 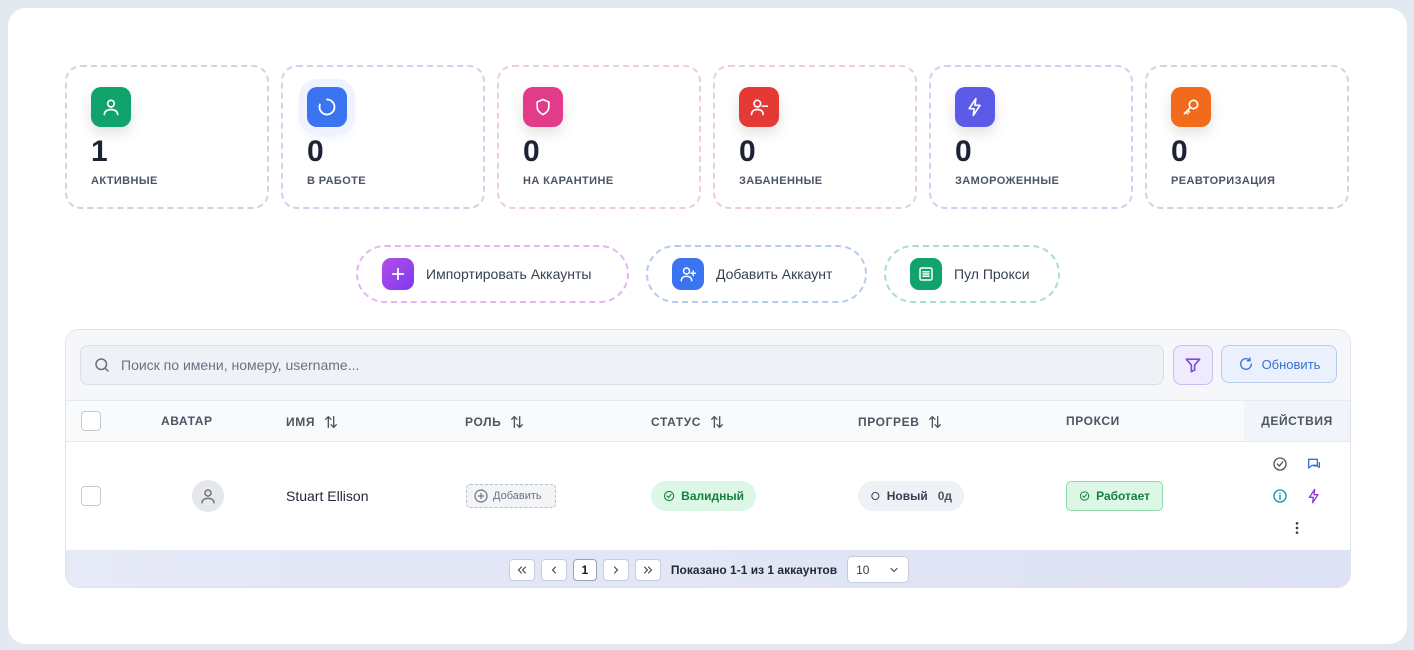 I want to click on proxy-pool-label: Пул Прокси, so click(x=992, y=274).